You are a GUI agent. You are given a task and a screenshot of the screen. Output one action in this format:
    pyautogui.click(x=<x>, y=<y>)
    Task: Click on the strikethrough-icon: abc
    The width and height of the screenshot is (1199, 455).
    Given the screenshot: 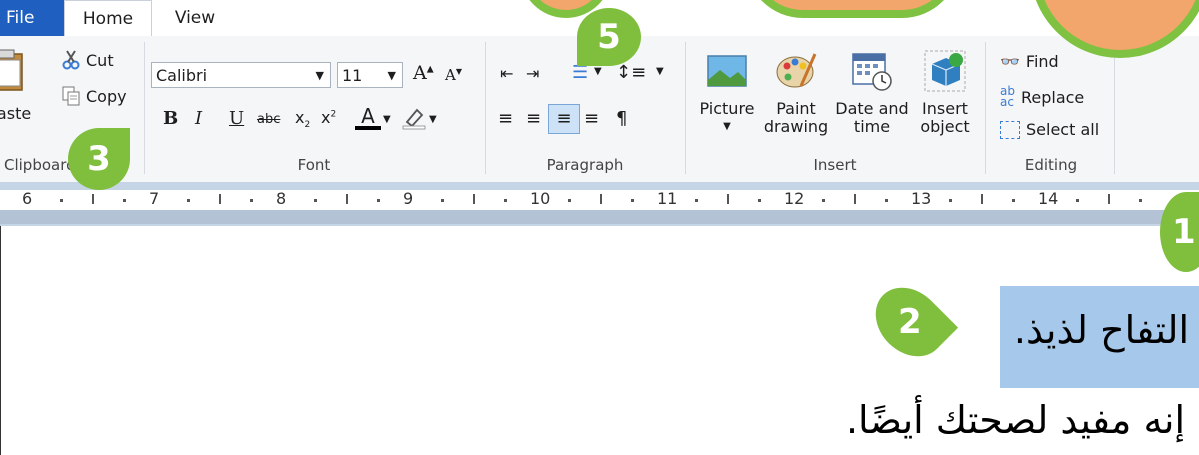 What is the action you would take?
    pyautogui.click(x=268, y=119)
    